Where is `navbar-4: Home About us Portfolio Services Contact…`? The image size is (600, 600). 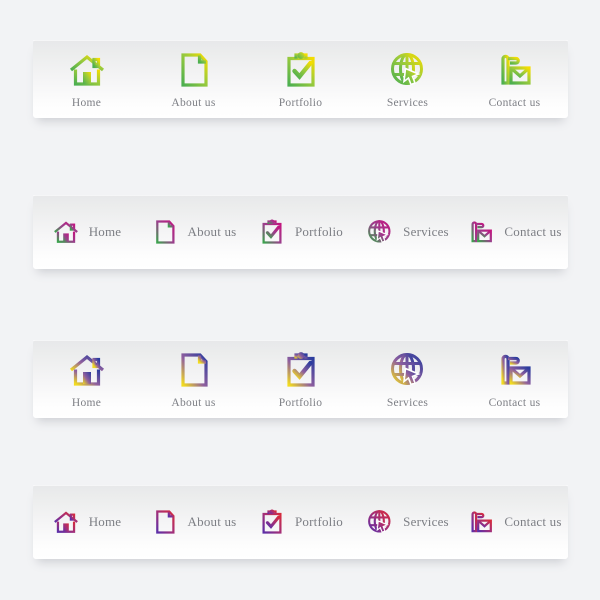
navbar-4: Home About us Portfolio Services Contact… is located at coordinates (300, 522).